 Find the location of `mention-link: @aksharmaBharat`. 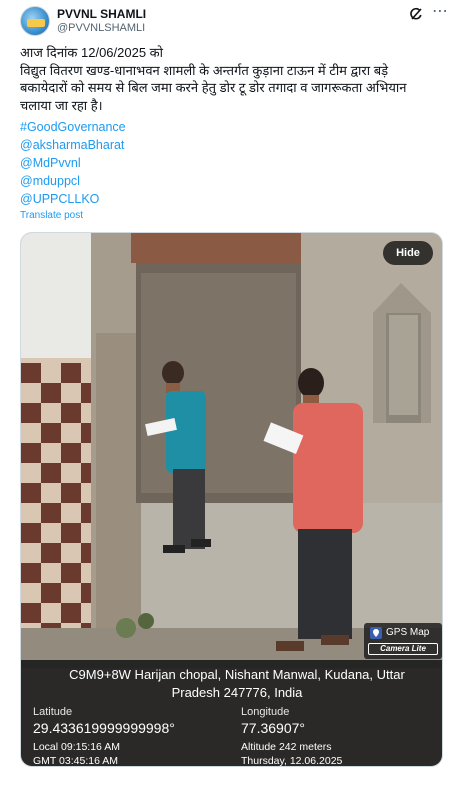

mention-link: @aksharmaBharat is located at coordinates (170, 145).